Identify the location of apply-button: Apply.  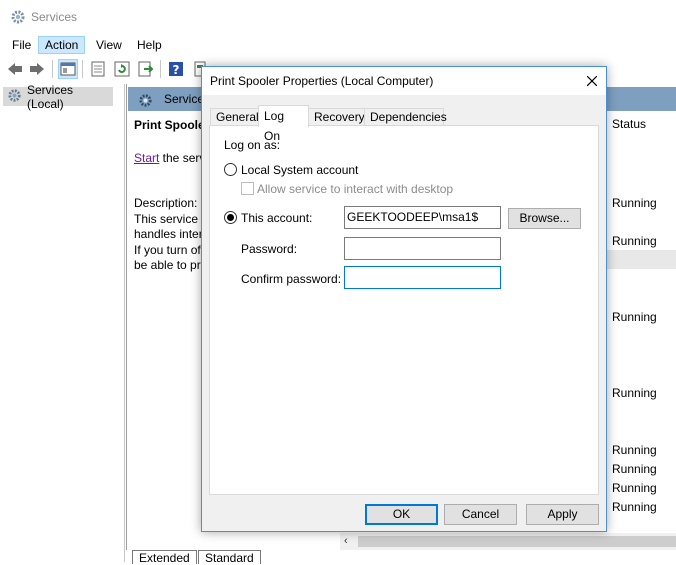
(562, 514).